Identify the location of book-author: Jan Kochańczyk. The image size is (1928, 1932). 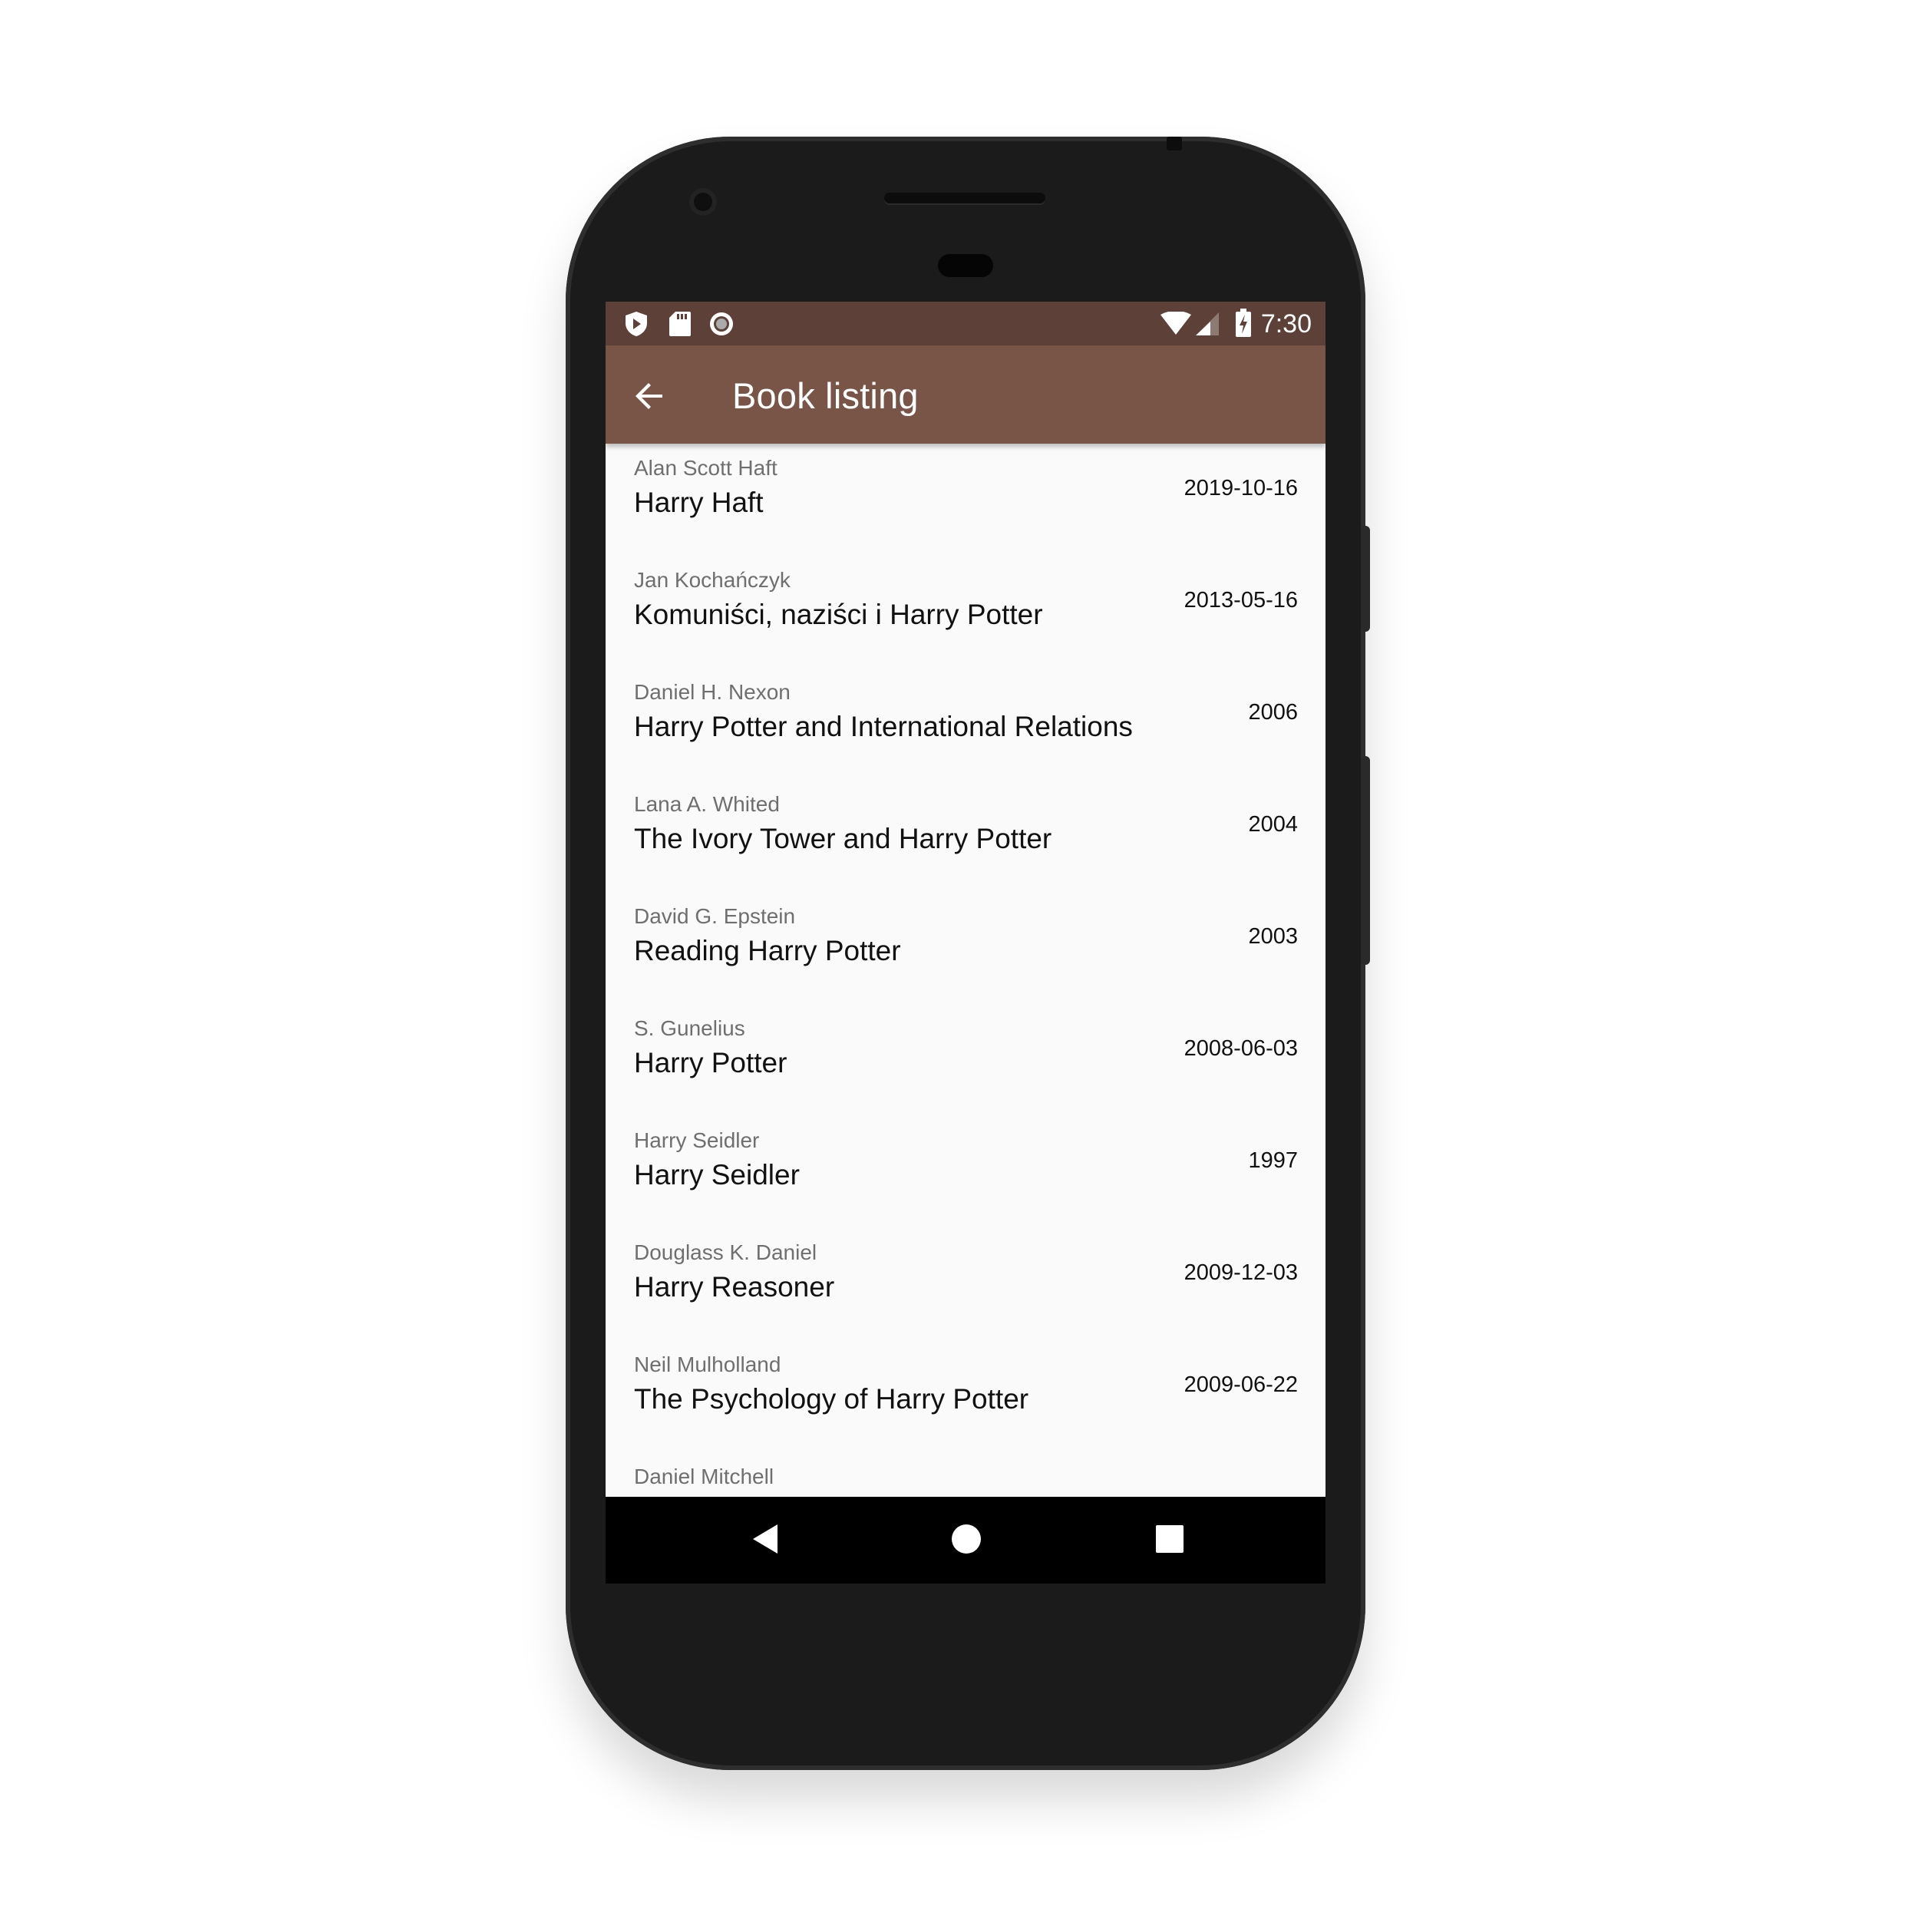
(712, 580).